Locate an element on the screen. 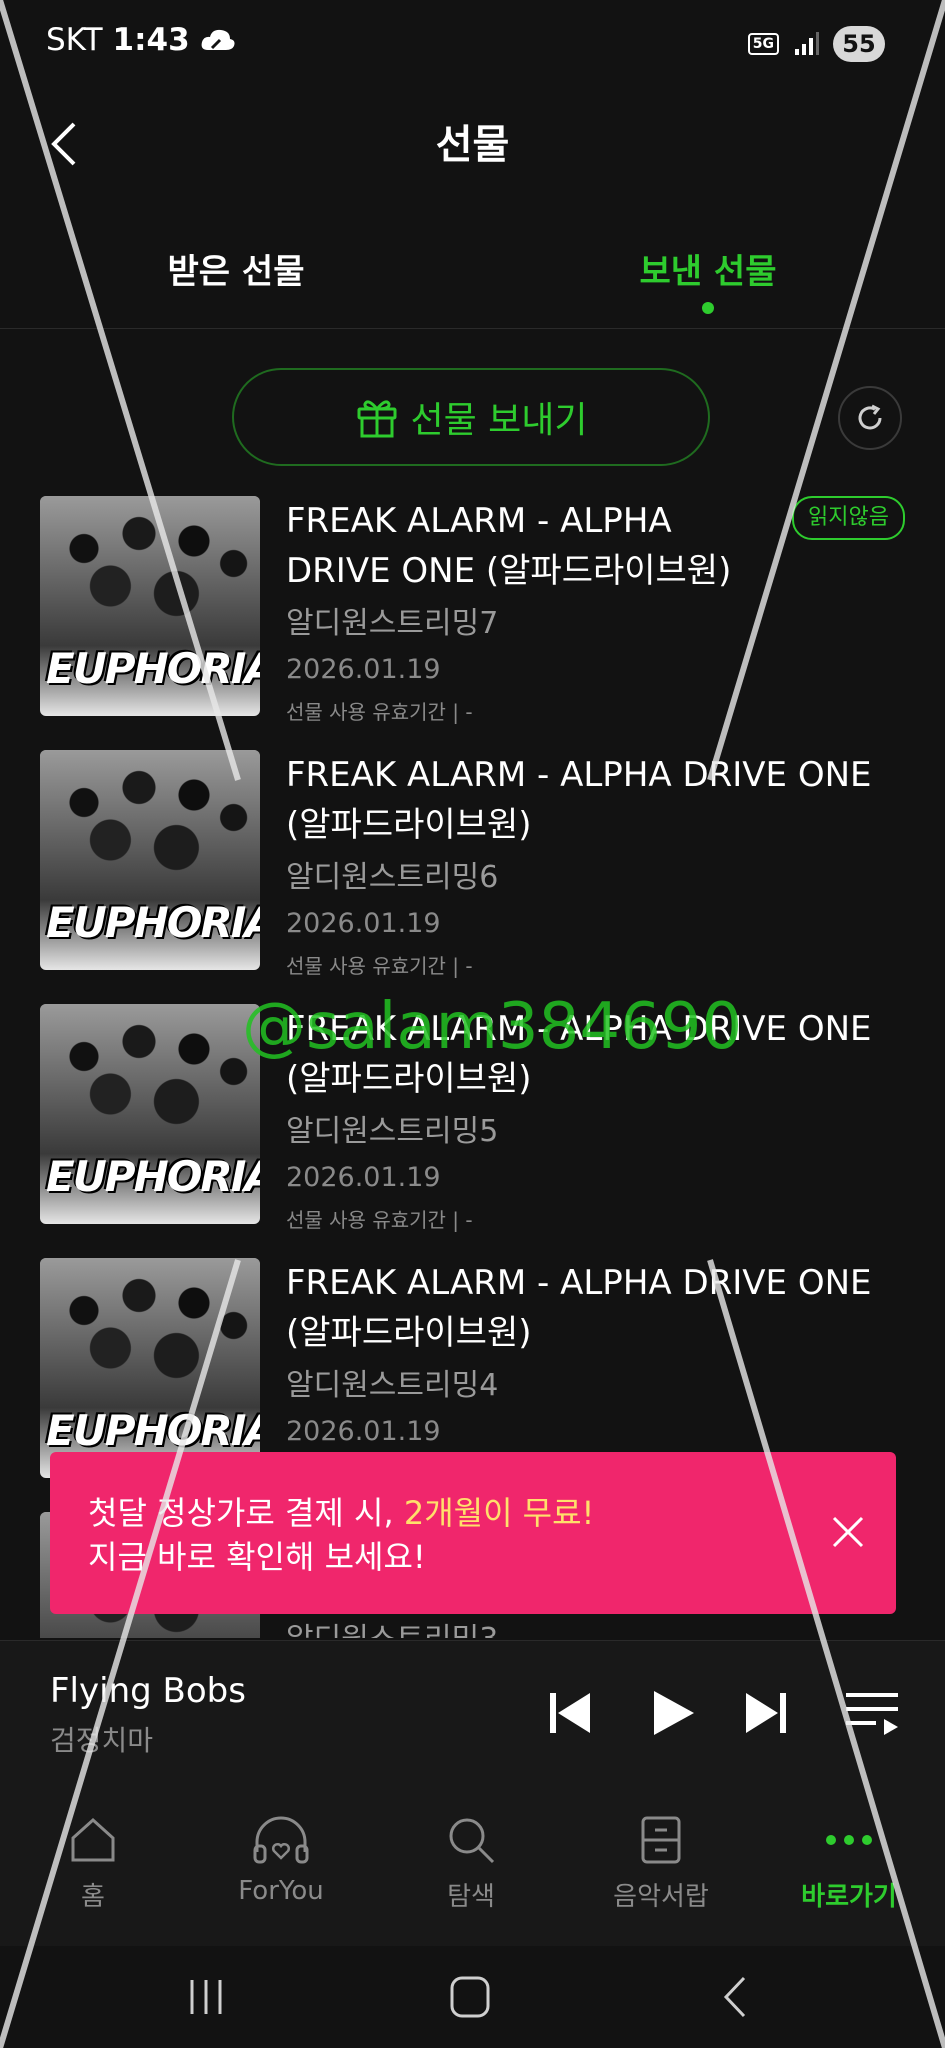 This screenshot has width=945, height=2048. refresh-icon is located at coordinates (870, 417).